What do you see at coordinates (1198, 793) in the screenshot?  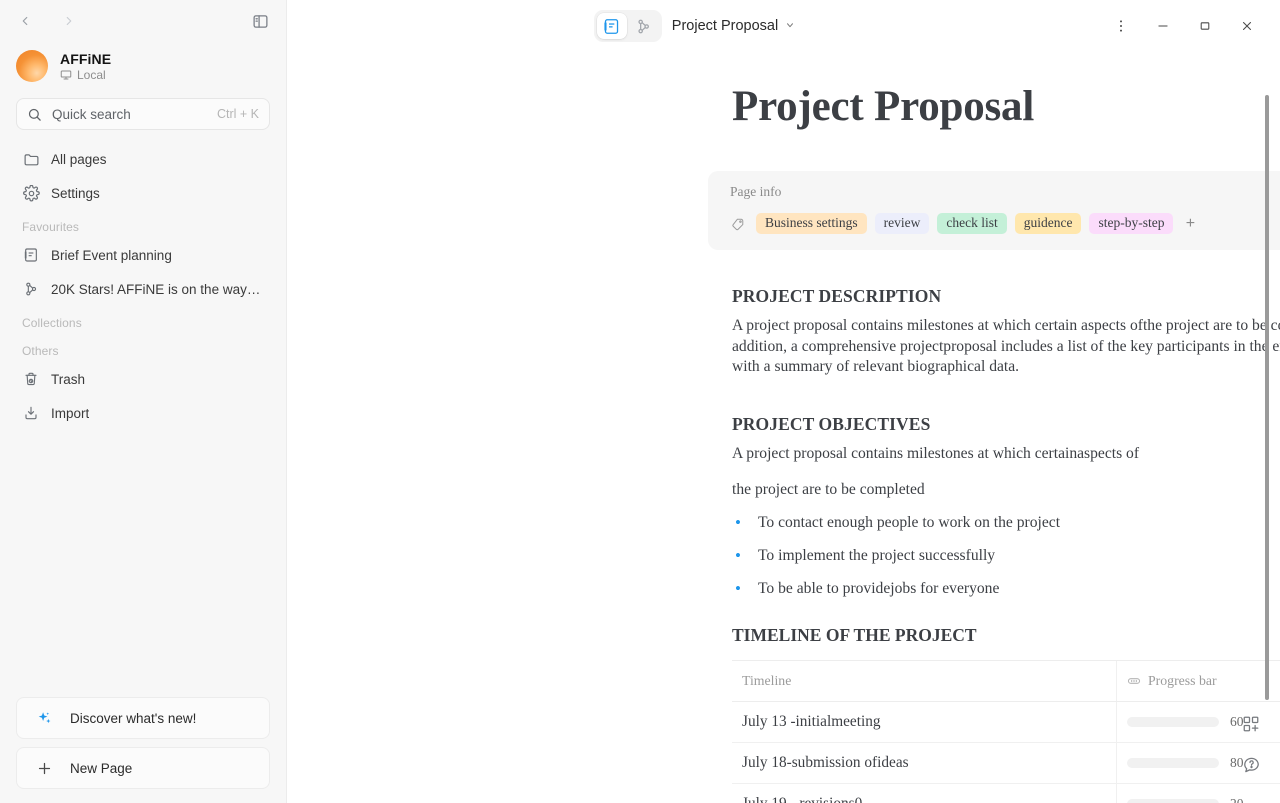 I see `cell-progress: 20` at bounding box center [1198, 793].